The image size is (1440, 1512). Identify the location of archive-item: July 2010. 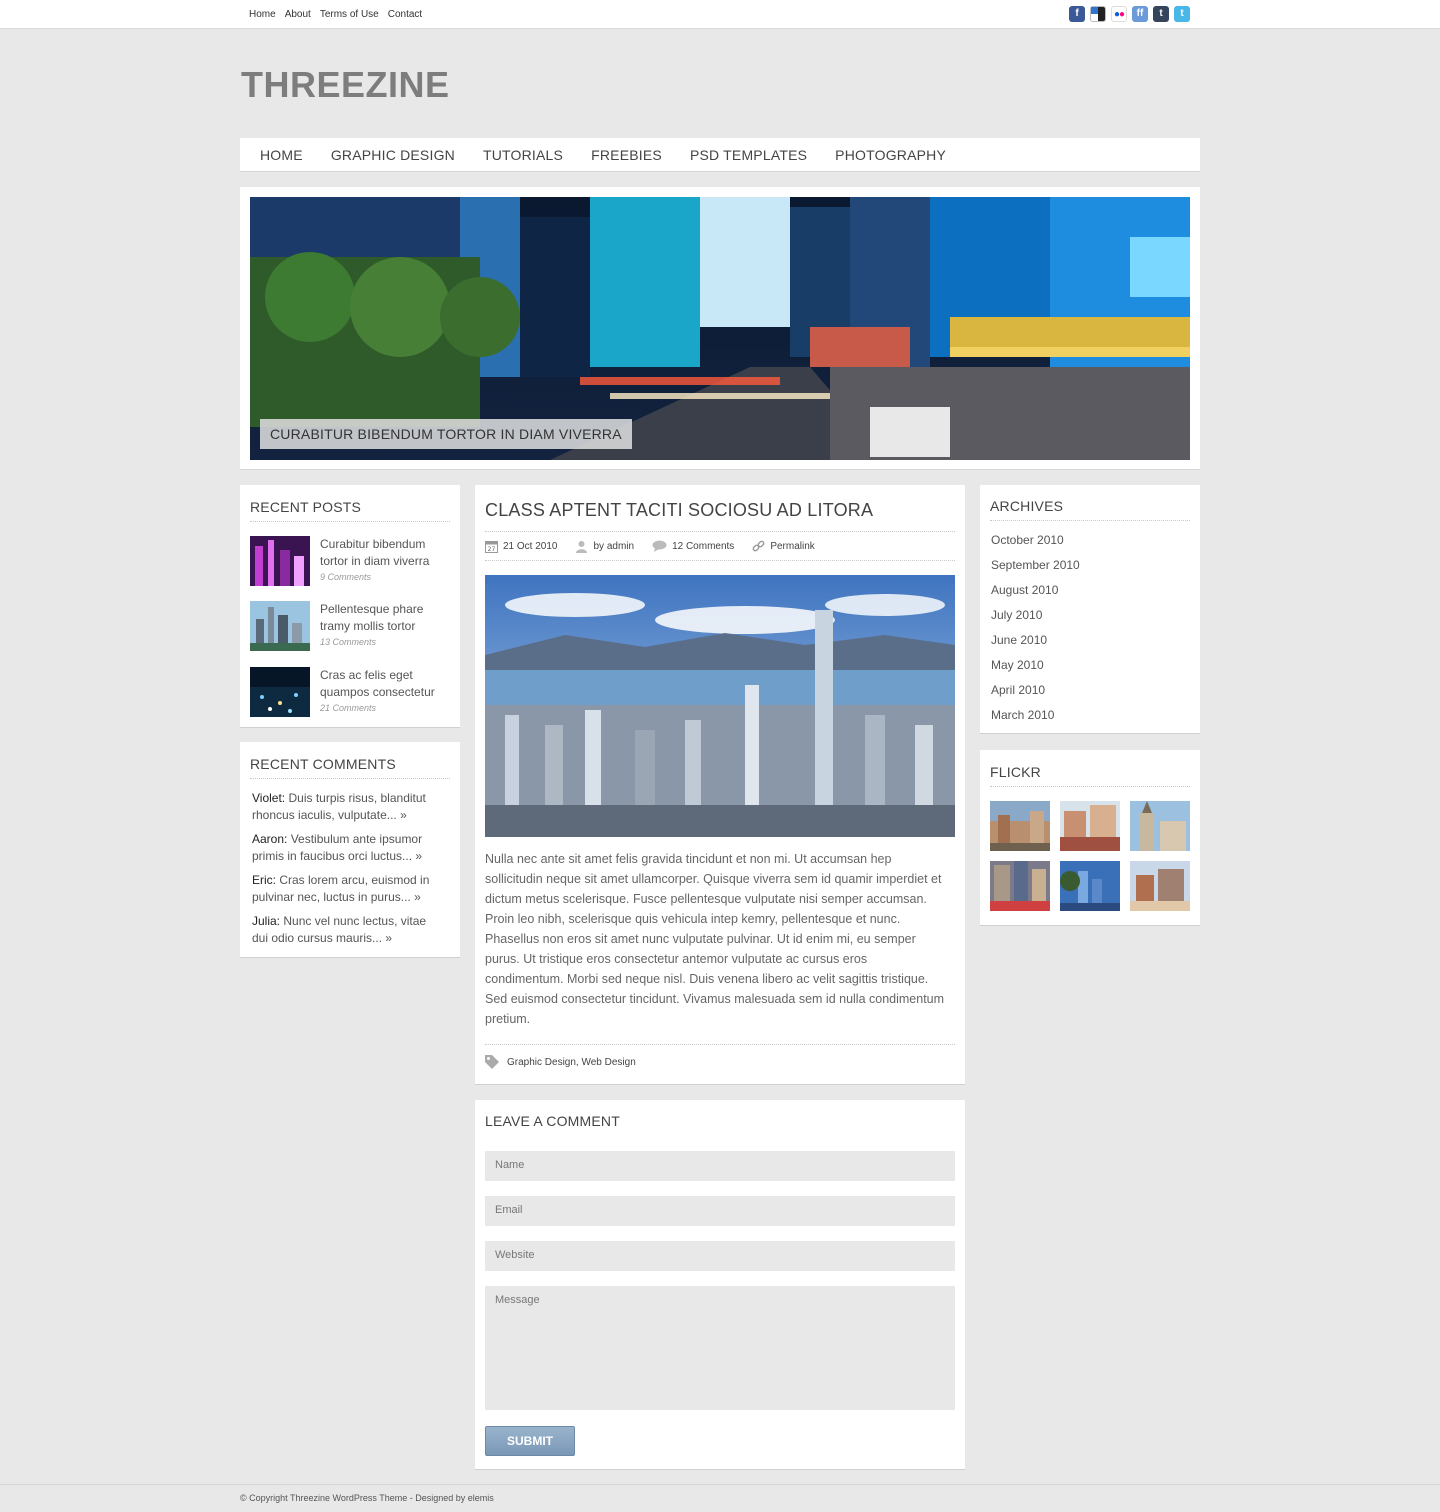
(1035, 615).